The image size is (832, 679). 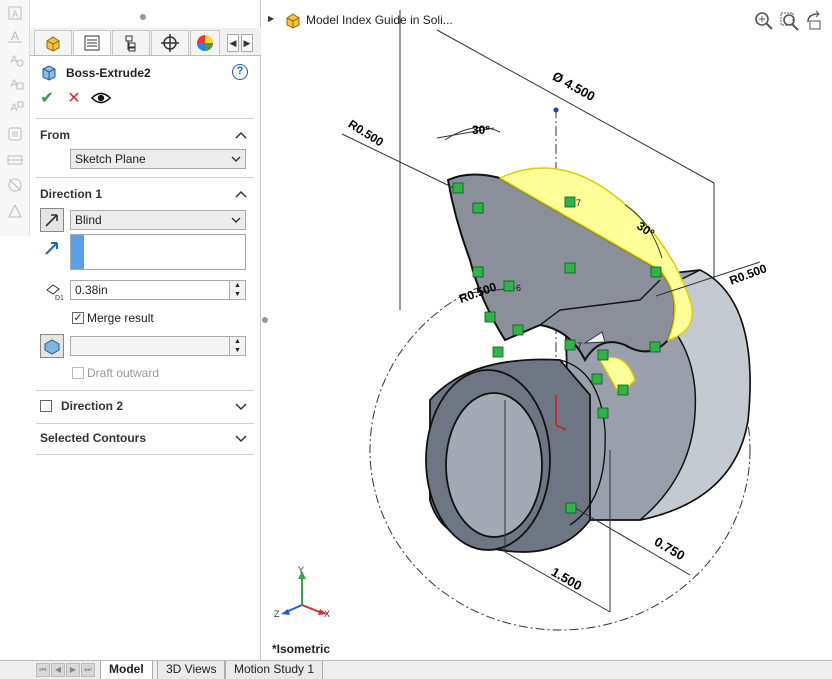 What do you see at coordinates (147, 135) in the screenshot?
I see `from-section-header: From` at bounding box center [147, 135].